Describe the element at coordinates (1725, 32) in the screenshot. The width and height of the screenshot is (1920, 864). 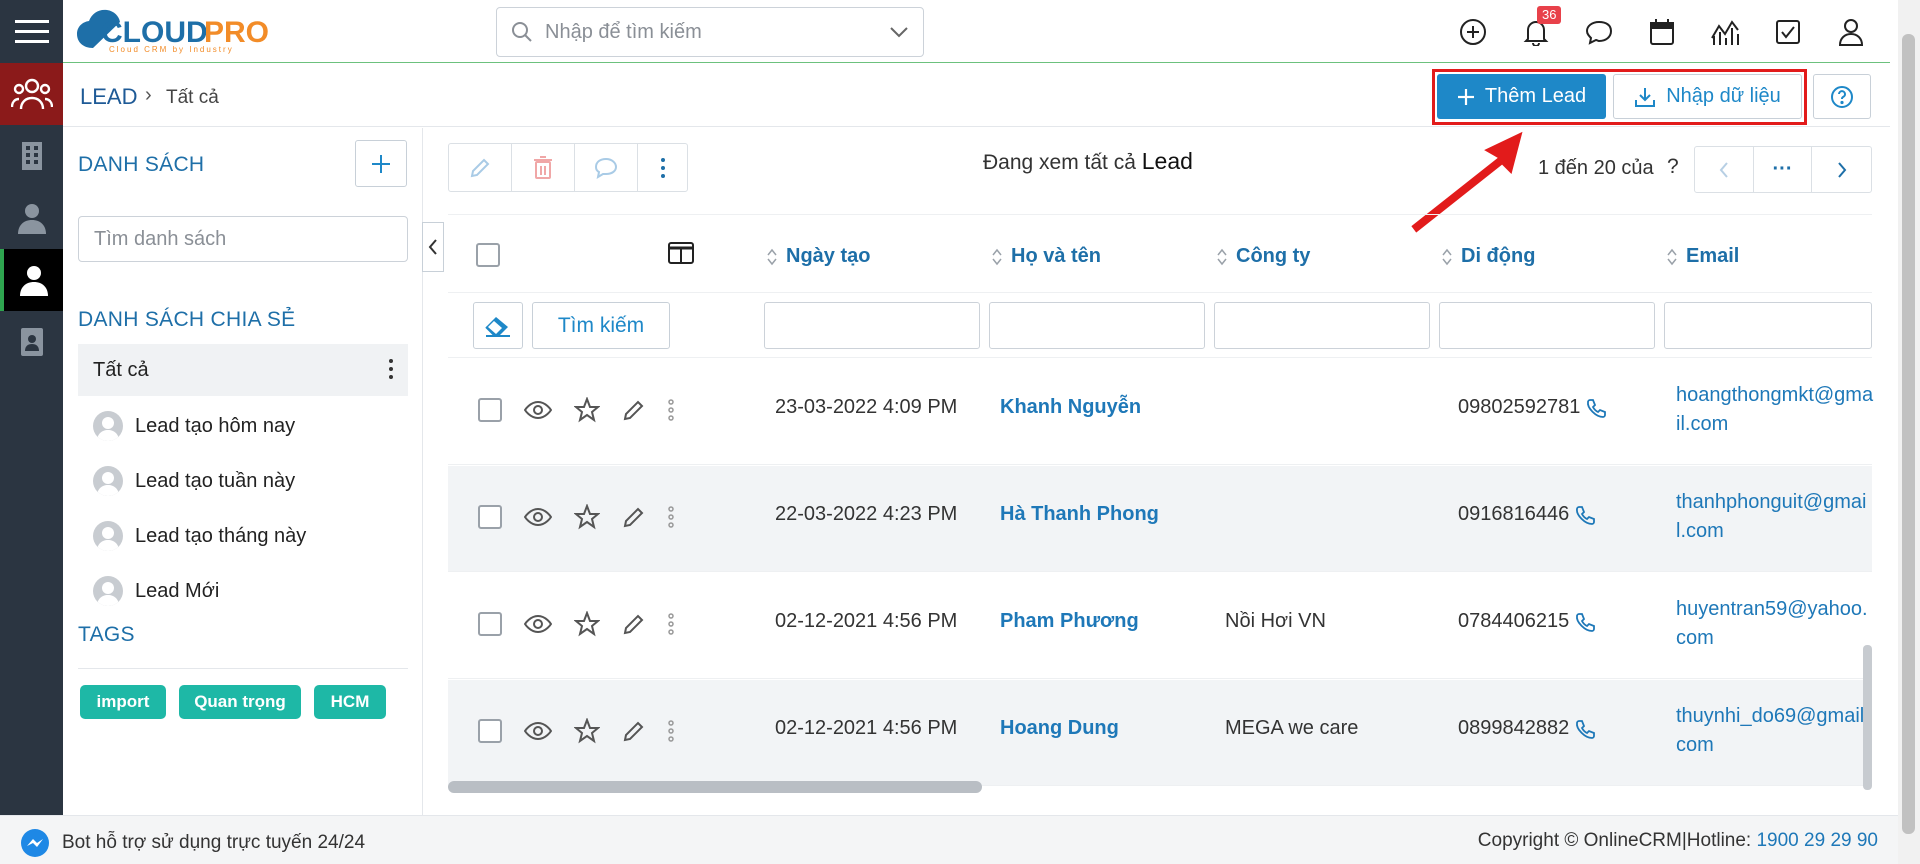
I see `chart-icon` at that location.